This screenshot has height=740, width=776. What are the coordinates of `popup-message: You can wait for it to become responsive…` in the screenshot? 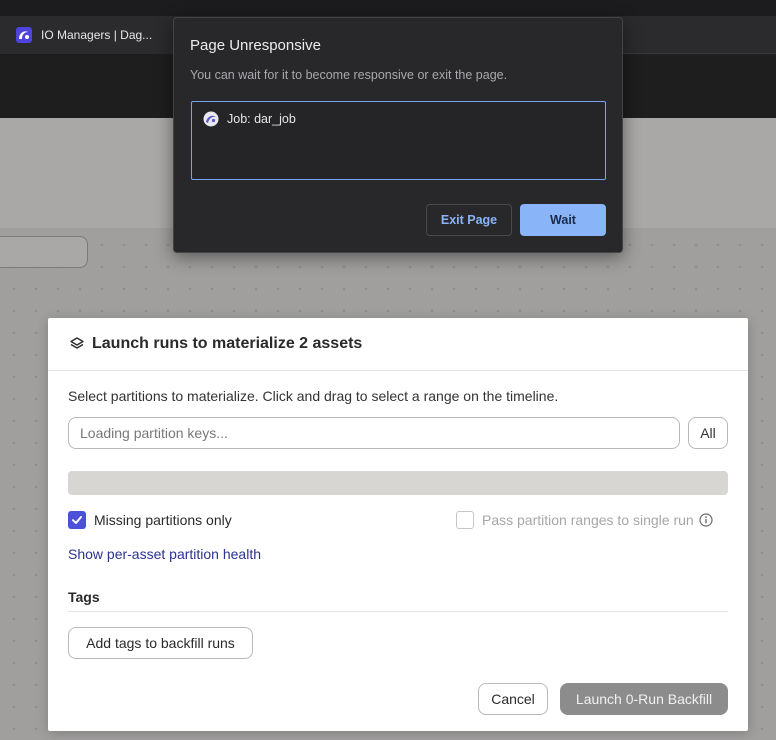 It's located at (349, 75).